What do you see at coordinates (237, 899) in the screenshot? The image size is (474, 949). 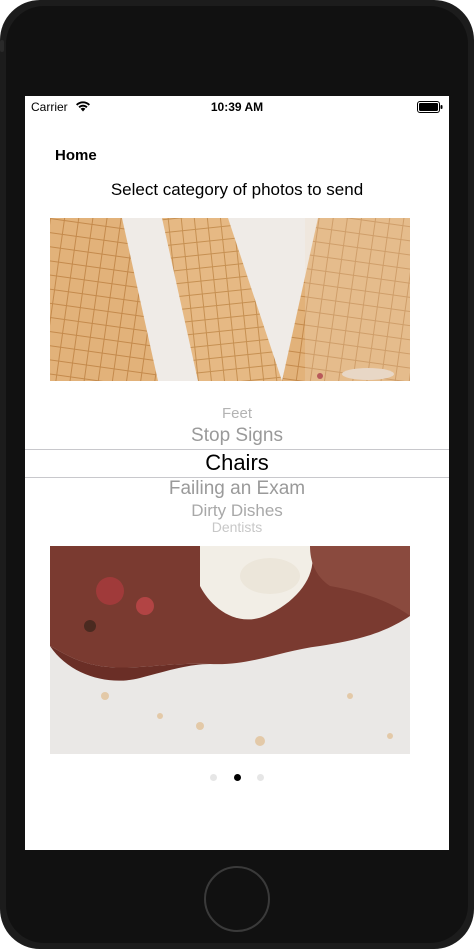 I see `home-button` at bounding box center [237, 899].